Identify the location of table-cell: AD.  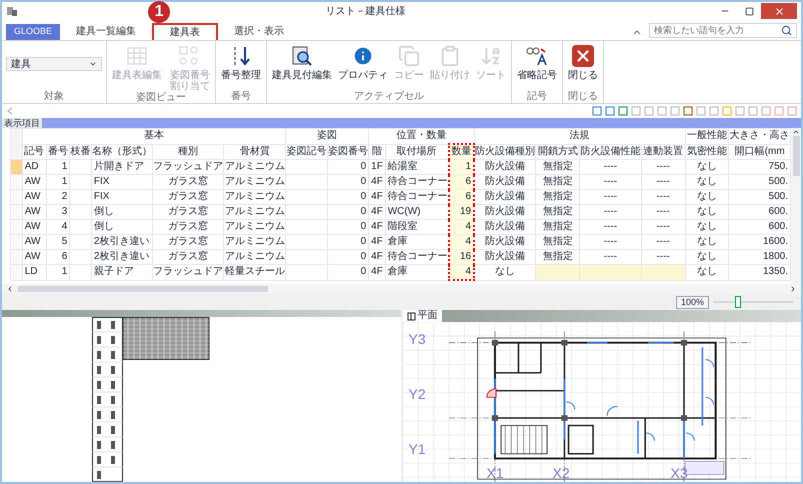
(31, 166).